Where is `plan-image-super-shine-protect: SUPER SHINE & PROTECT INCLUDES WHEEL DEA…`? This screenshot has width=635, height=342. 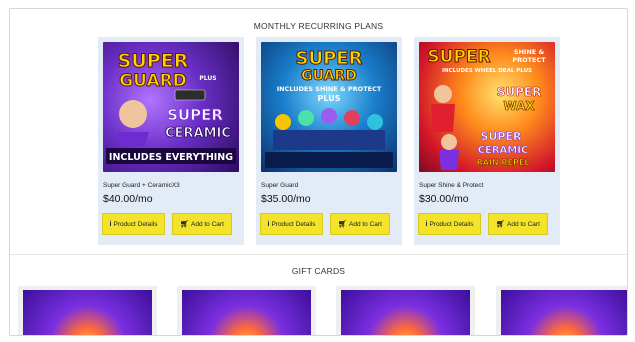 plan-image-super-shine-protect: SUPER SHINE & PROTECT INCLUDES WHEEL DEA… is located at coordinates (487, 107).